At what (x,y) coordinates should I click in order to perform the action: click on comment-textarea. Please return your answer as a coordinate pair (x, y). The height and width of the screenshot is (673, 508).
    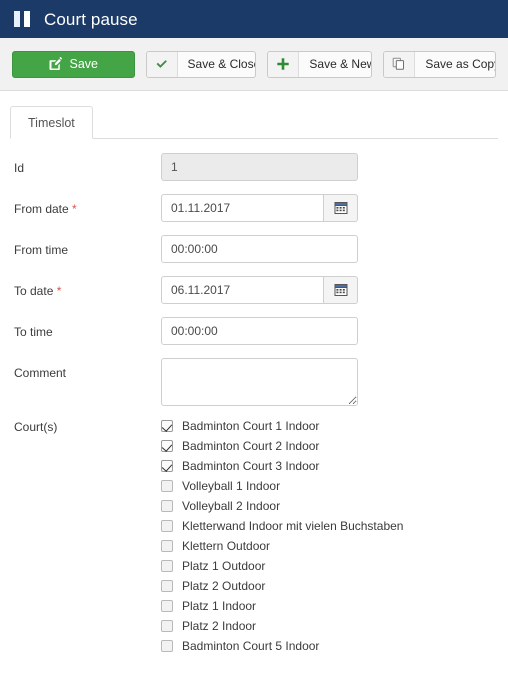
    Looking at the image, I should click on (259, 382).